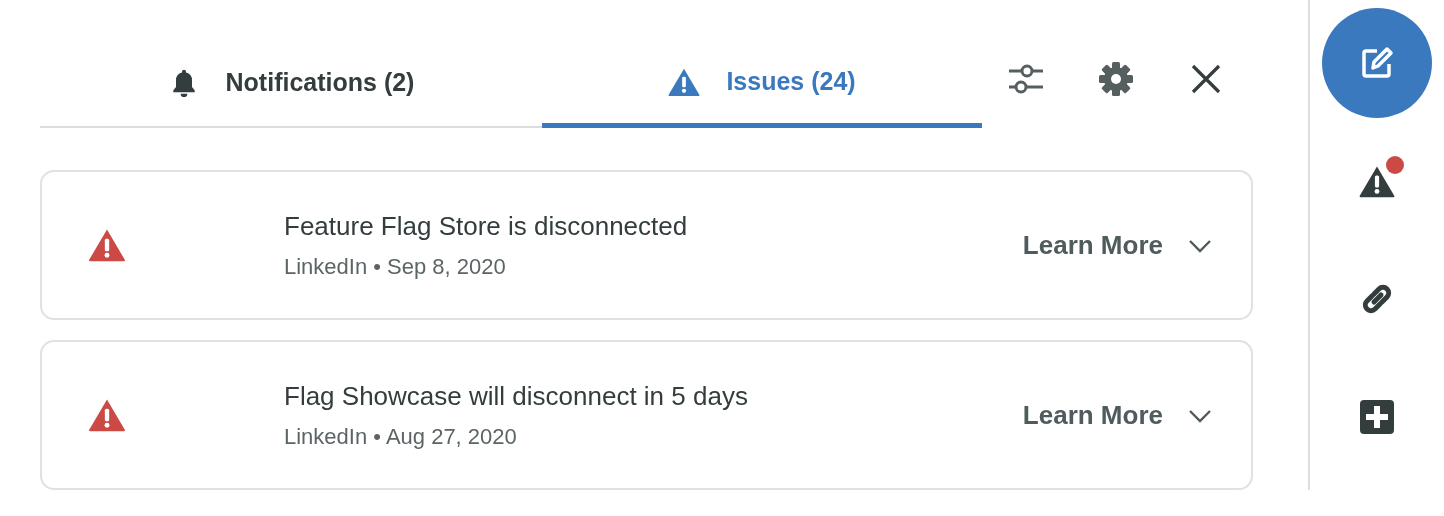  I want to click on issue-title: Feature Flag Store is disconnected, so click(486, 226).